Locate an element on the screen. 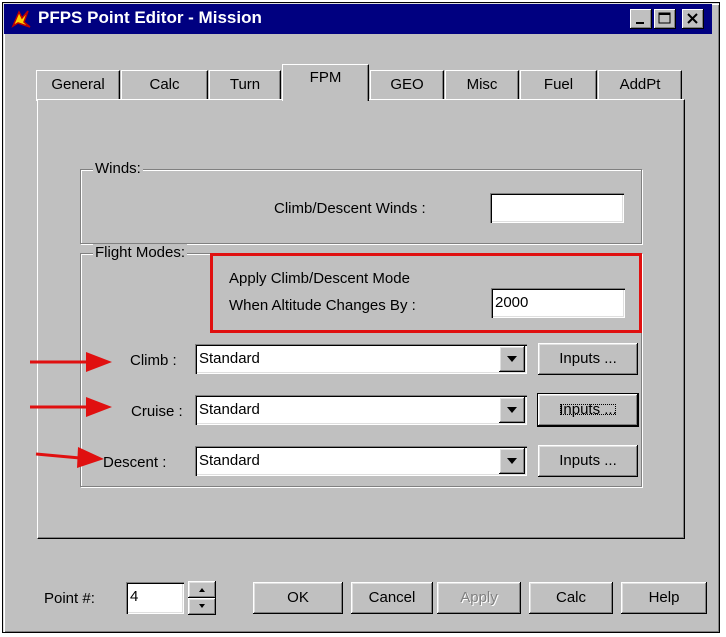 Image resolution: width=726 pixels, height=637 pixels. close-button is located at coordinates (693, 19).